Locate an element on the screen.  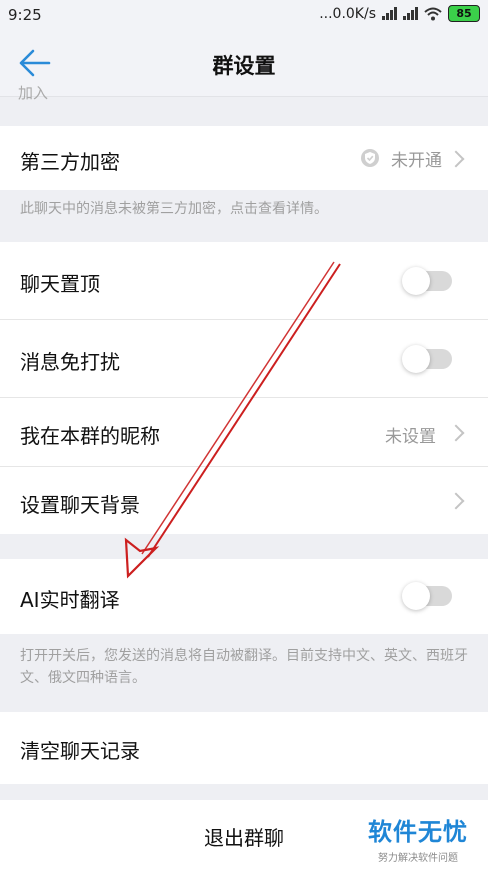
status-bar: 9:25 ...0.0K/s 85 is located at coordinates (244, 15).